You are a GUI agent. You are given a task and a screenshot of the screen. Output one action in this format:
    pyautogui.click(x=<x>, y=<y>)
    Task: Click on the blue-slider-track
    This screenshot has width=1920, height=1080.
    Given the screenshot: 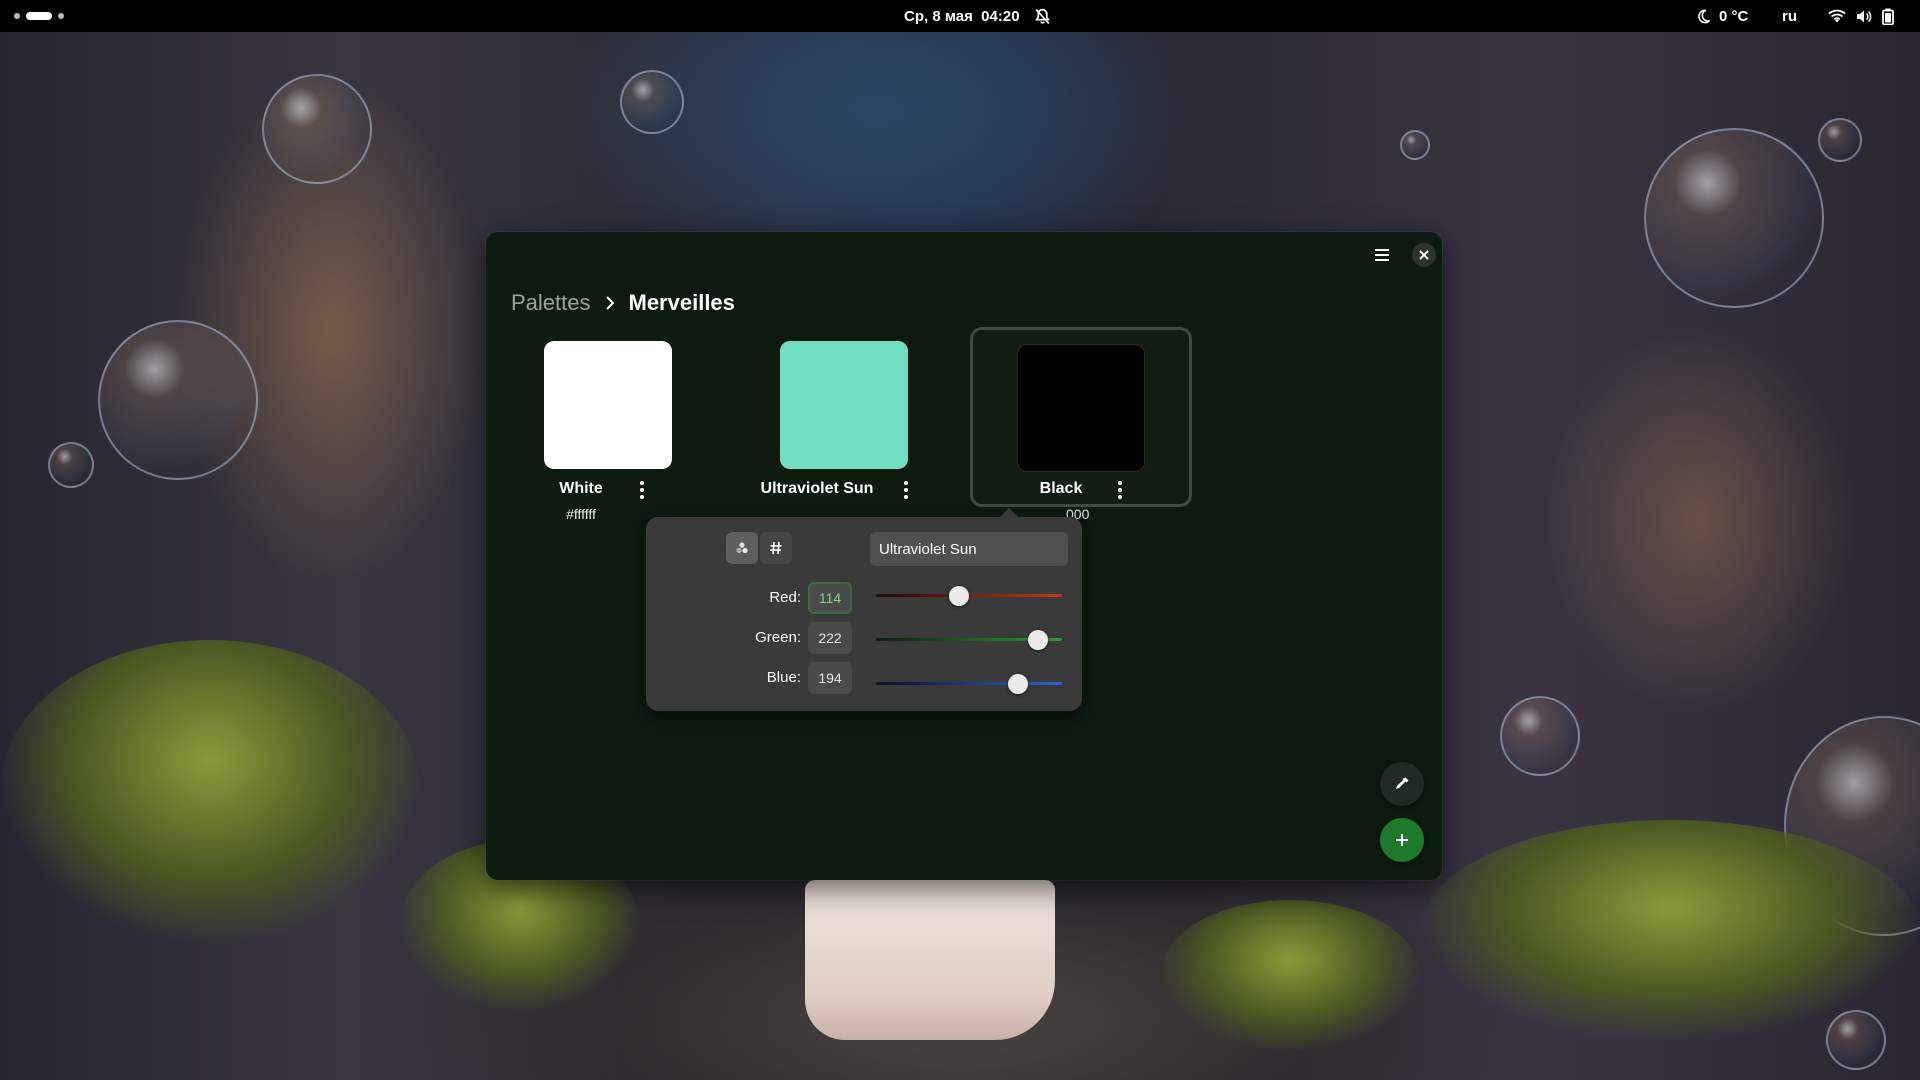 What is the action you would take?
    pyautogui.click(x=969, y=683)
    